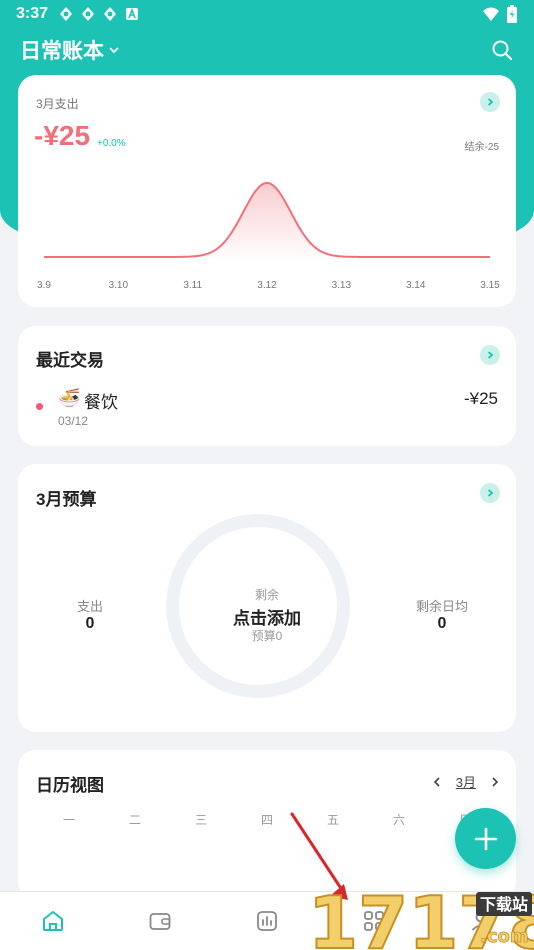  I want to click on transaction-date: 03/12, so click(73, 421).